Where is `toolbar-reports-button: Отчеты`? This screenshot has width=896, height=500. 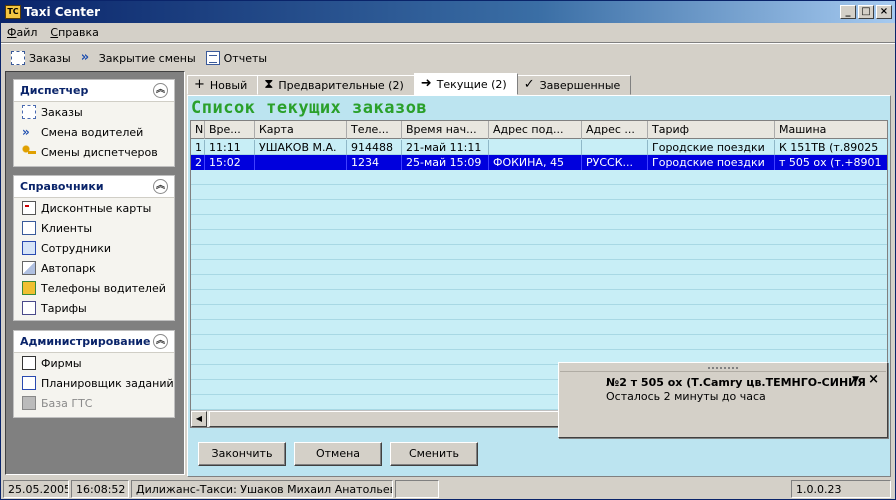
toolbar-reports-button: Отчеты is located at coordinates (236, 58).